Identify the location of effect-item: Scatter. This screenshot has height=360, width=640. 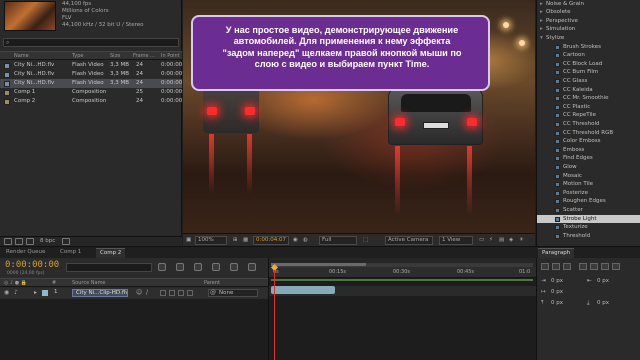
(588, 210).